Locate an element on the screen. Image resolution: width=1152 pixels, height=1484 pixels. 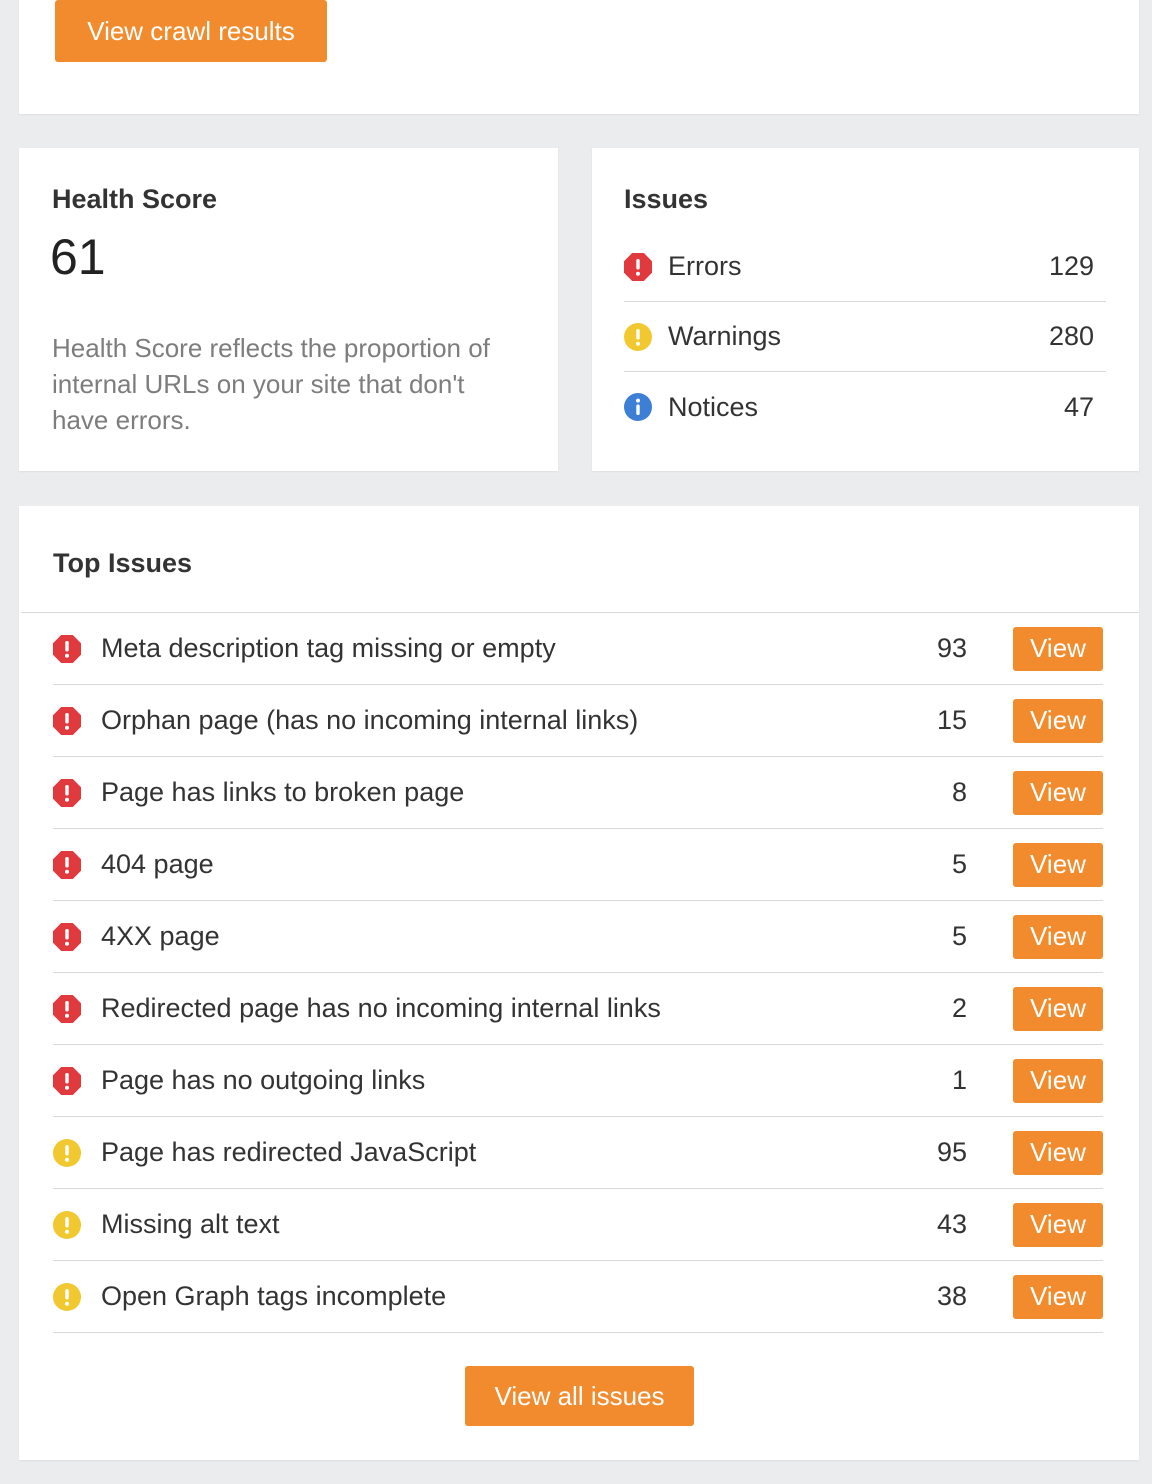
issue-summary-count: 47 is located at coordinates (1078, 406).